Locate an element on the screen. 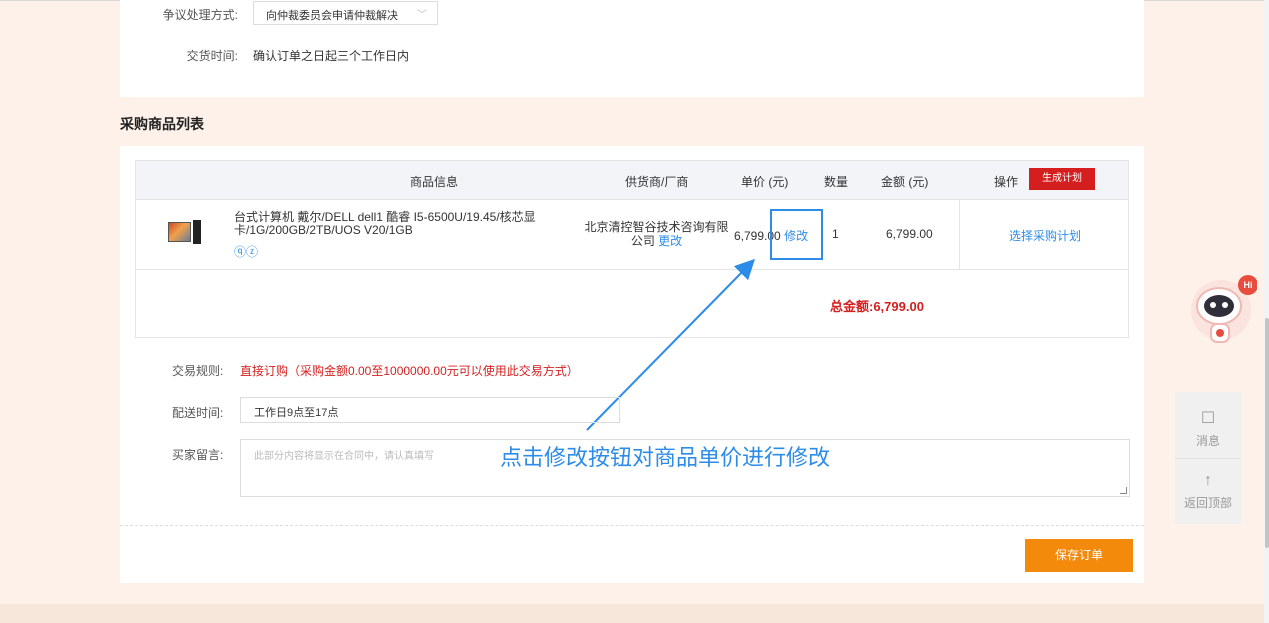 This screenshot has height=623, width=1269. footer-divider is located at coordinates (632, 525).